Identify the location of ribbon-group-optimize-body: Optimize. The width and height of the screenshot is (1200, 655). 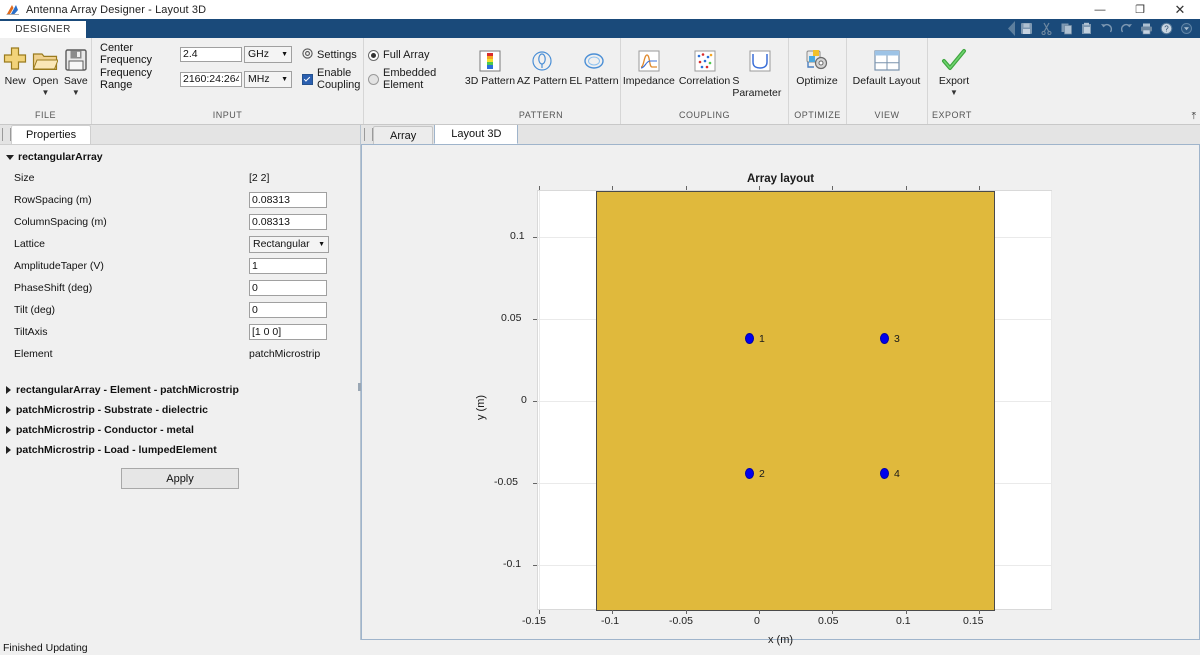
(817, 73).